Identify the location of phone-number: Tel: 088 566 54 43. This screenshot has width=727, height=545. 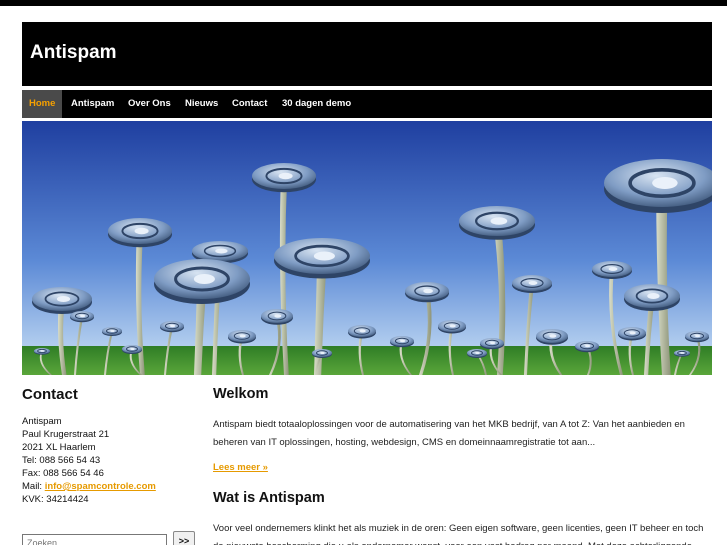
(61, 460).